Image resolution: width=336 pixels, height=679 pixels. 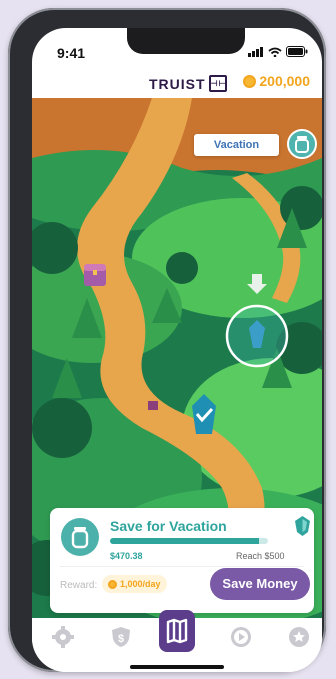 I want to click on gear-icon, so click(x=63, y=637).